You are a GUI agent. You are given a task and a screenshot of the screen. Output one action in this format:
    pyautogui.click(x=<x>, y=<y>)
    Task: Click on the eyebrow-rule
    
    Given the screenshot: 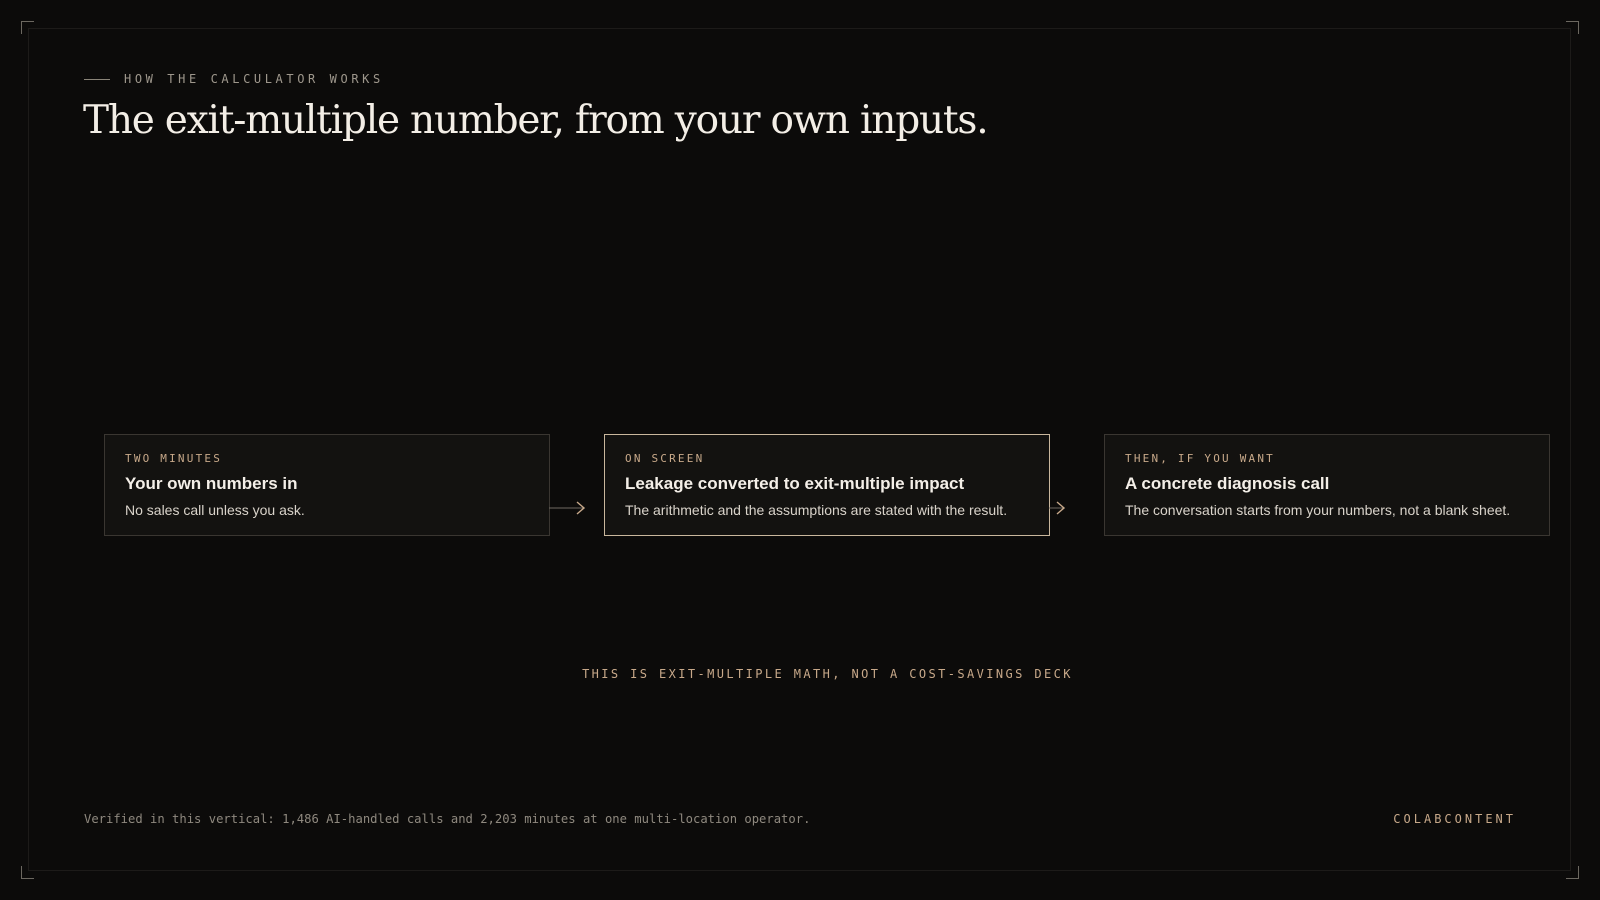 What is the action you would take?
    pyautogui.click(x=97, y=79)
    